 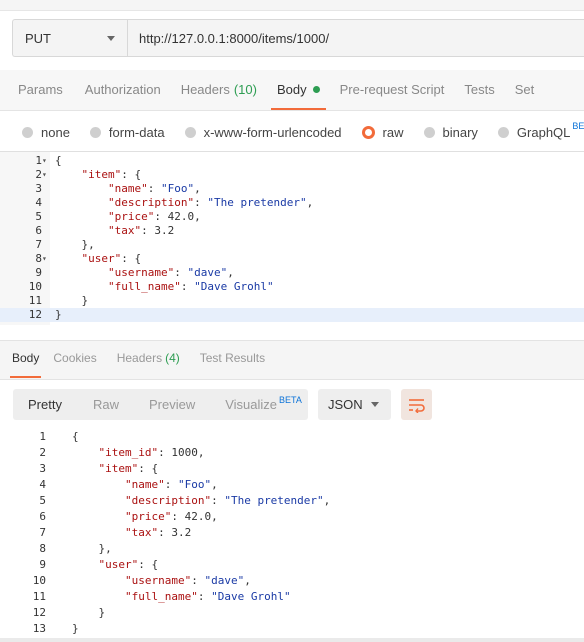 What do you see at coordinates (292, 640) in the screenshot?
I see `bottom-border` at bounding box center [292, 640].